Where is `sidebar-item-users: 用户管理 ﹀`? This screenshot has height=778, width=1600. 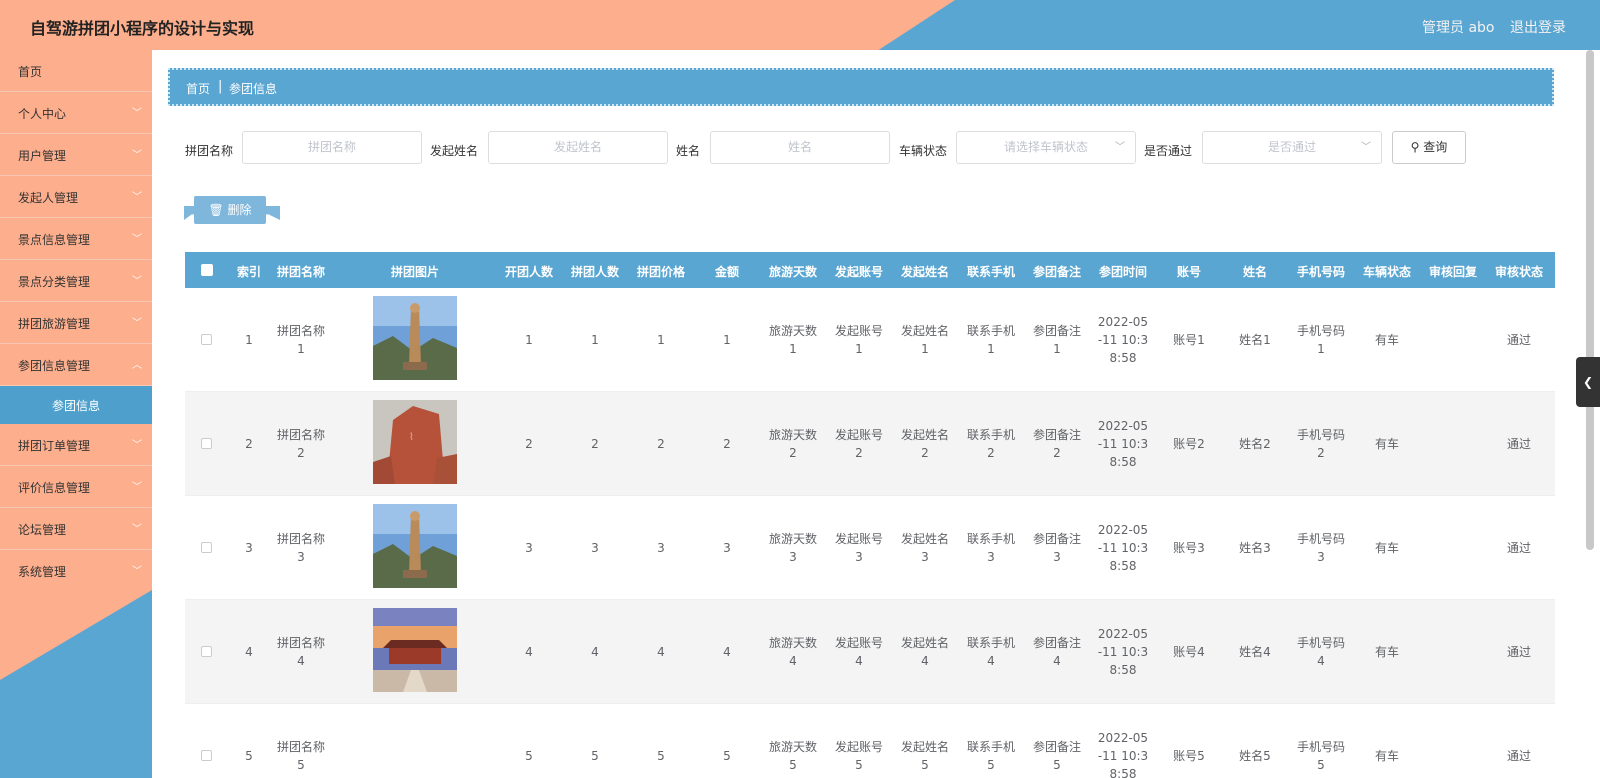 sidebar-item-users: 用户管理 ﹀ is located at coordinates (76, 155).